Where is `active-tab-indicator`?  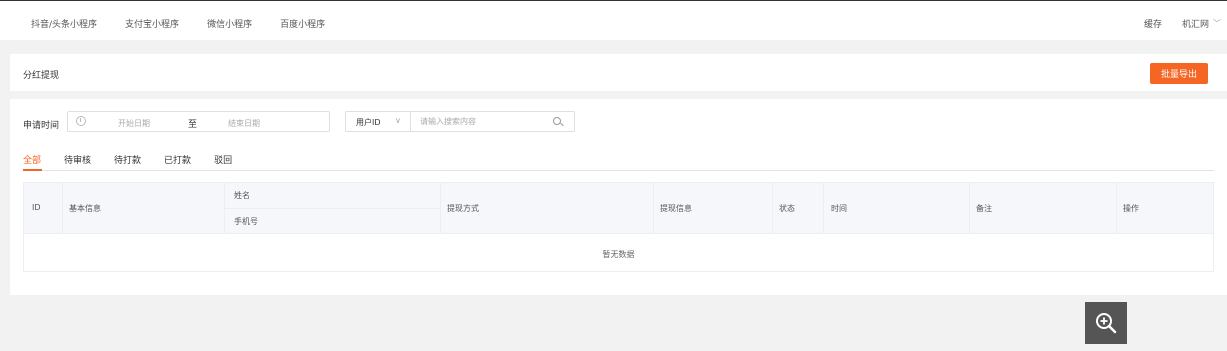 active-tab-indicator is located at coordinates (32, 170).